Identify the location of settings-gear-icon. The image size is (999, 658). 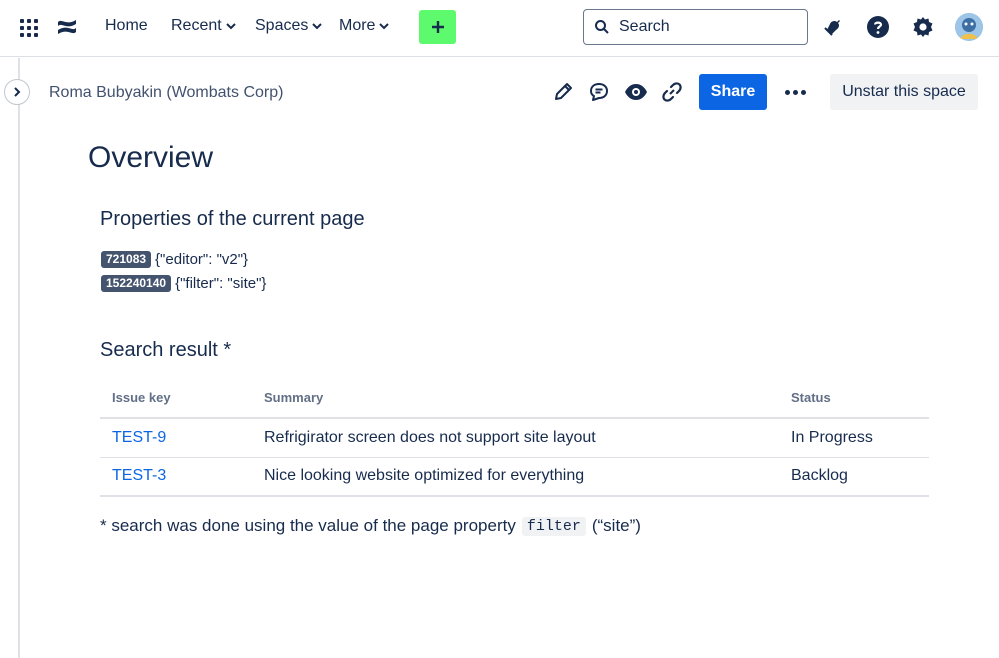
(923, 27).